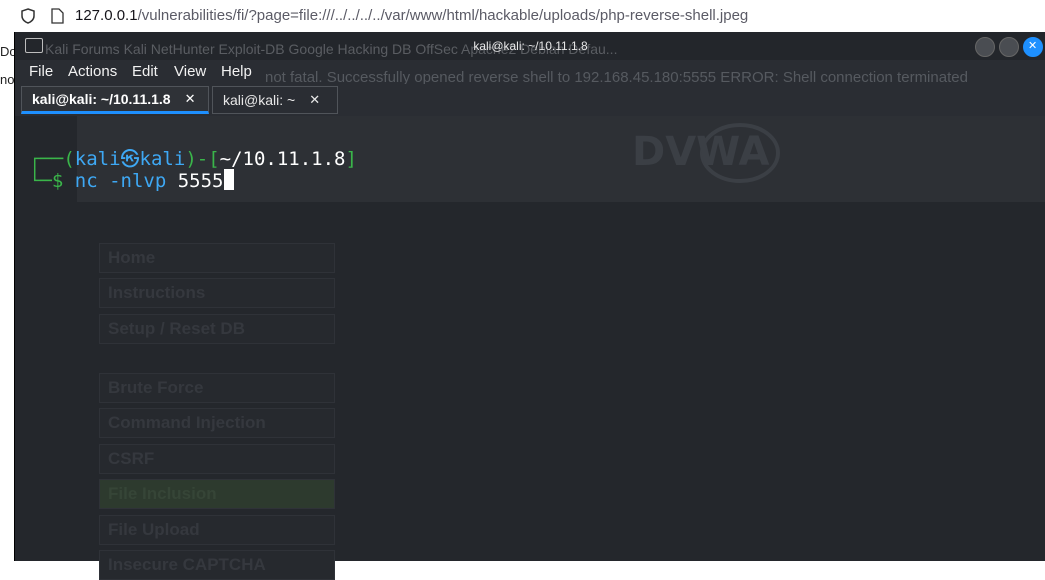 Image resolution: width=1045 pixels, height=580 pixels. What do you see at coordinates (217, 565) in the screenshot?
I see `ghost-menu-item: Insecure CAPTCHA` at bounding box center [217, 565].